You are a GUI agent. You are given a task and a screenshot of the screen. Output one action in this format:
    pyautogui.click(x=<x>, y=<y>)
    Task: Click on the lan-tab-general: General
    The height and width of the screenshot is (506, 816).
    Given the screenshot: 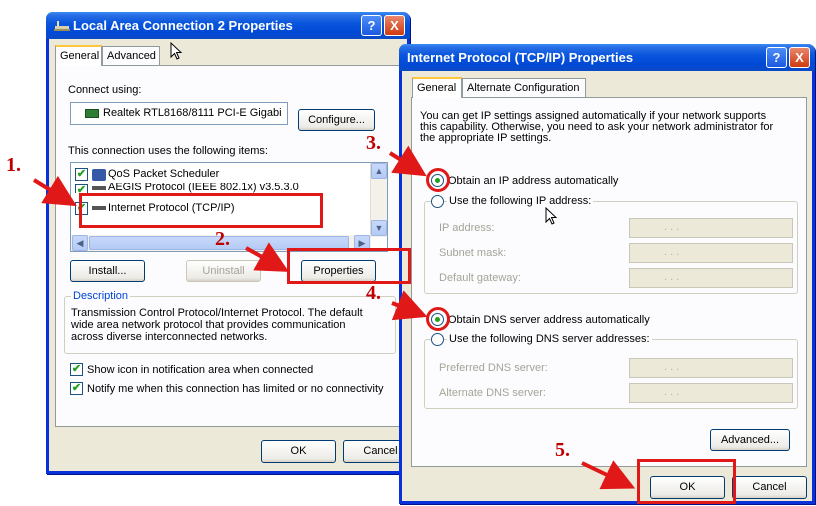 What is the action you would take?
    pyautogui.click(x=78, y=55)
    